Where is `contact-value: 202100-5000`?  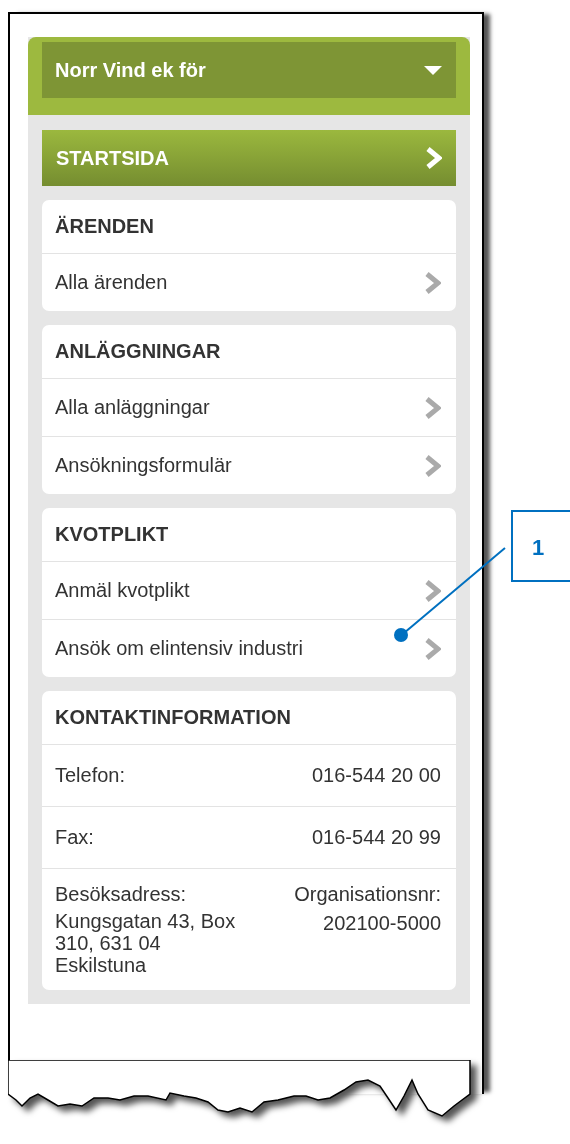
contact-value: 202100-5000 is located at coordinates (382, 923).